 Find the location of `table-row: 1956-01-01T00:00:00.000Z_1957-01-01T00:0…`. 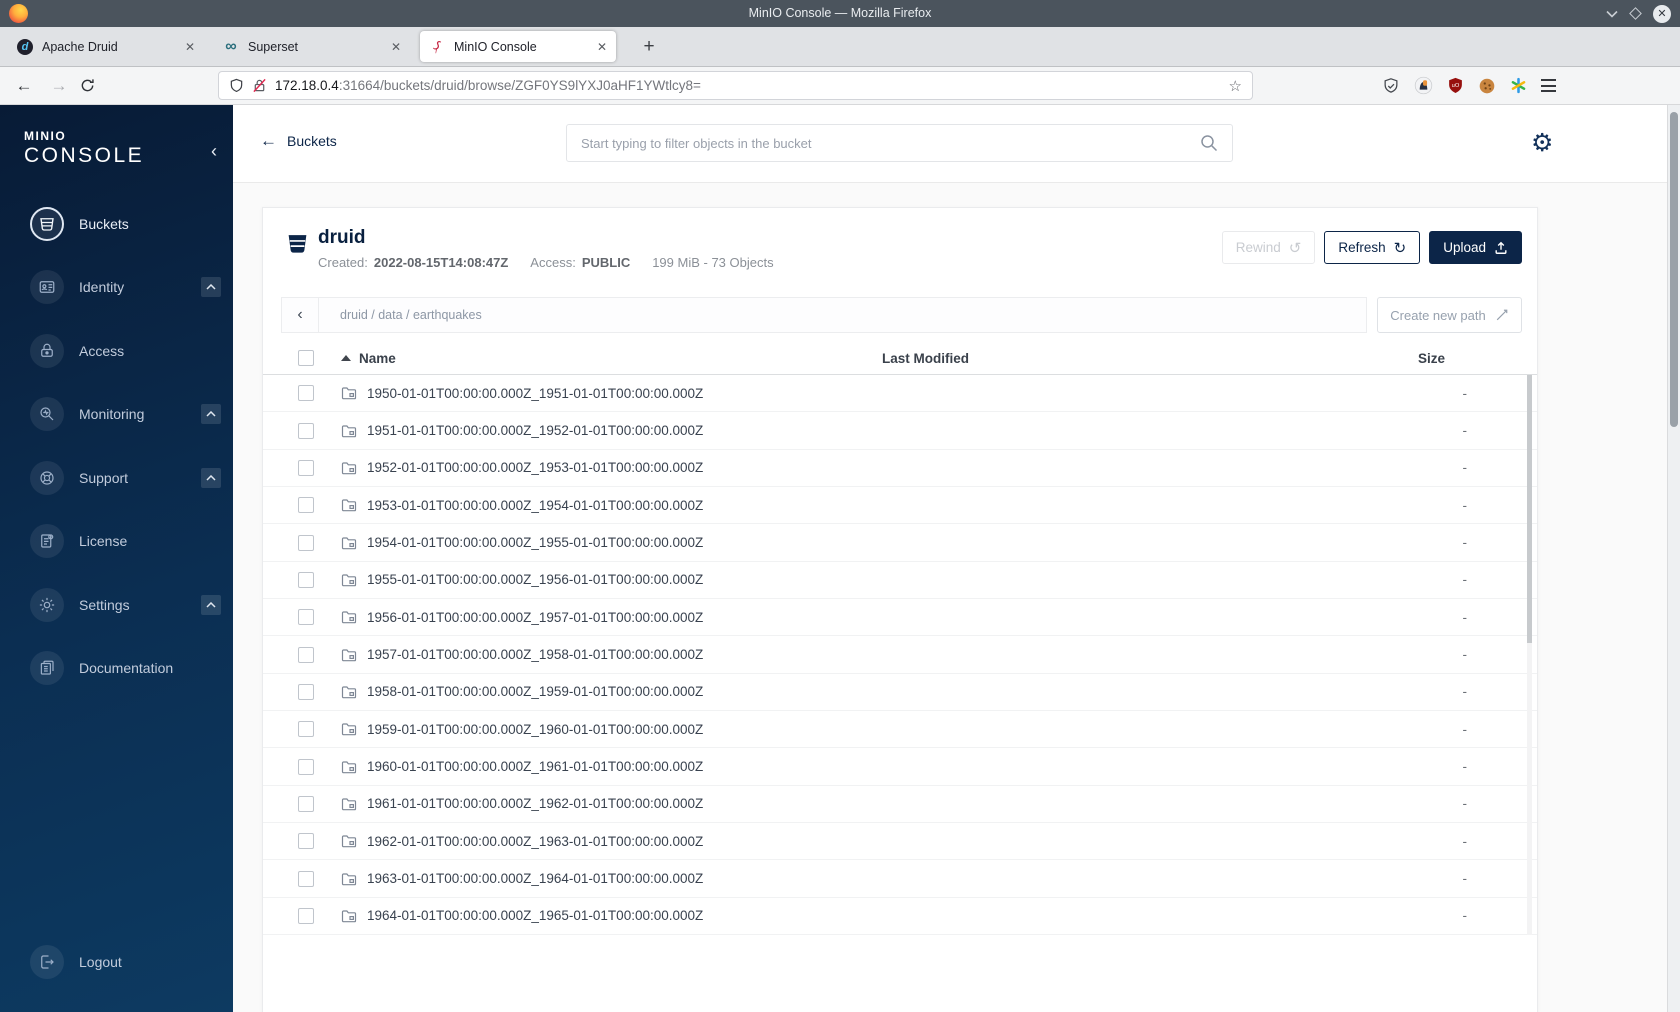

table-row: 1956-01-01T00:00:00.000Z_1957-01-01T00:0… is located at coordinates (900, 618).